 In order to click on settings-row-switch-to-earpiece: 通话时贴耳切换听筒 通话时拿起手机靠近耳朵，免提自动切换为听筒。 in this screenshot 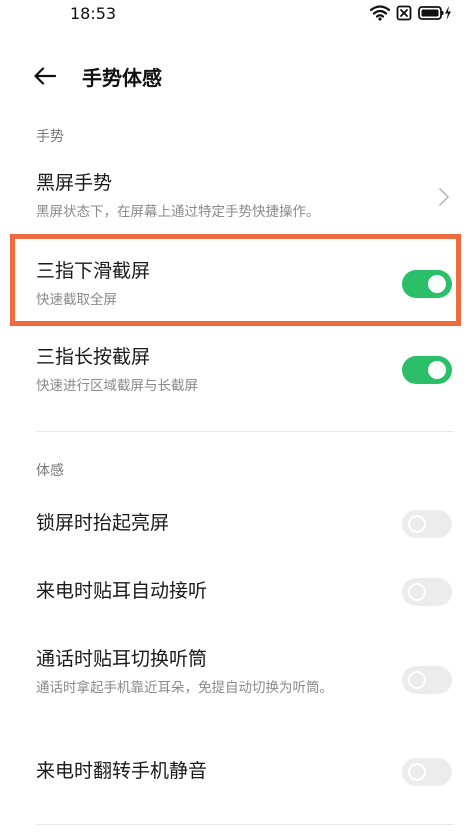, I will do `click(236, 682)`.